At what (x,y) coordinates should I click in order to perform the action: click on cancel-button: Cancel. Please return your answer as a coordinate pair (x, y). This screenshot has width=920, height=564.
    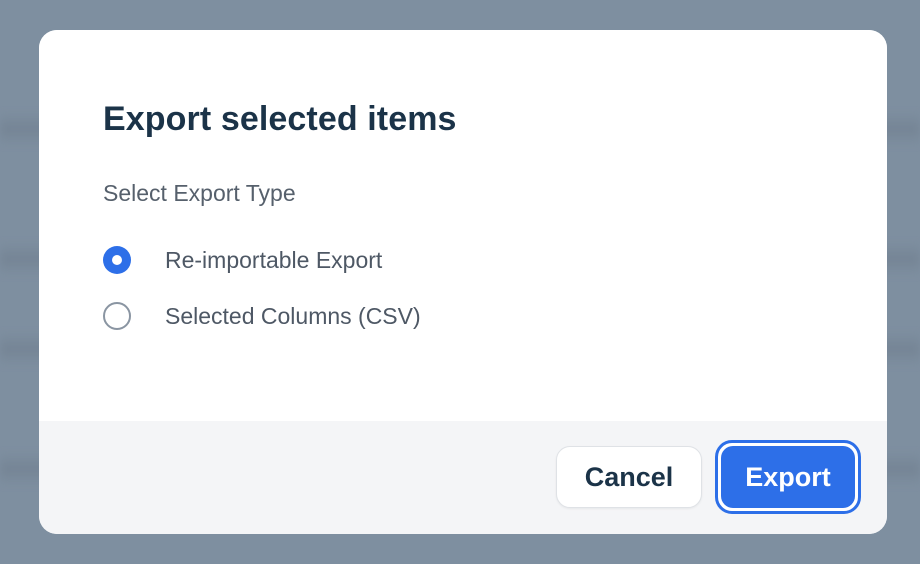
    Looking at the image, I should click on (629, 477).